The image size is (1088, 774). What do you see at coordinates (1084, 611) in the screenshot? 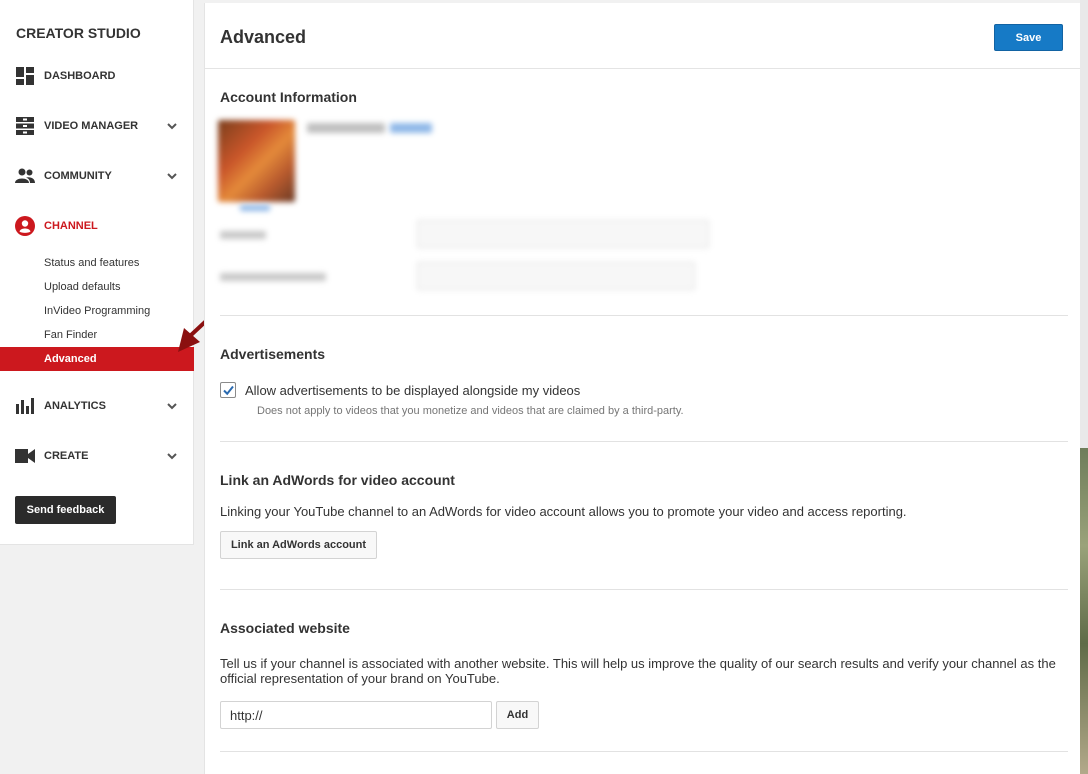
I see `background-photo` at bounding box center [1084, 611].